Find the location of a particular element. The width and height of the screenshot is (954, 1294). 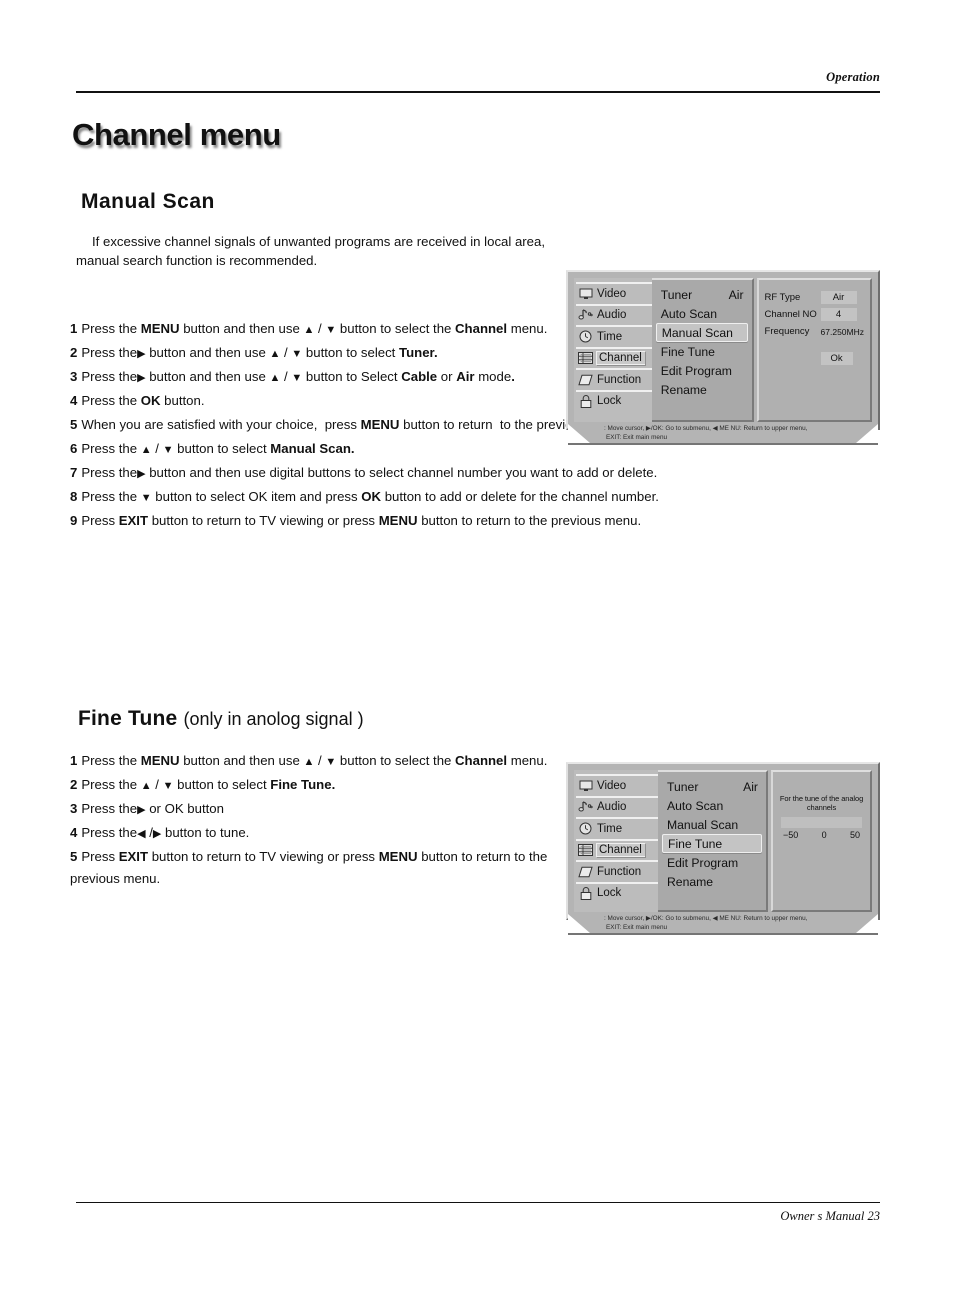

detail-value-rf-type: Air is located at coordinates (838, 297).